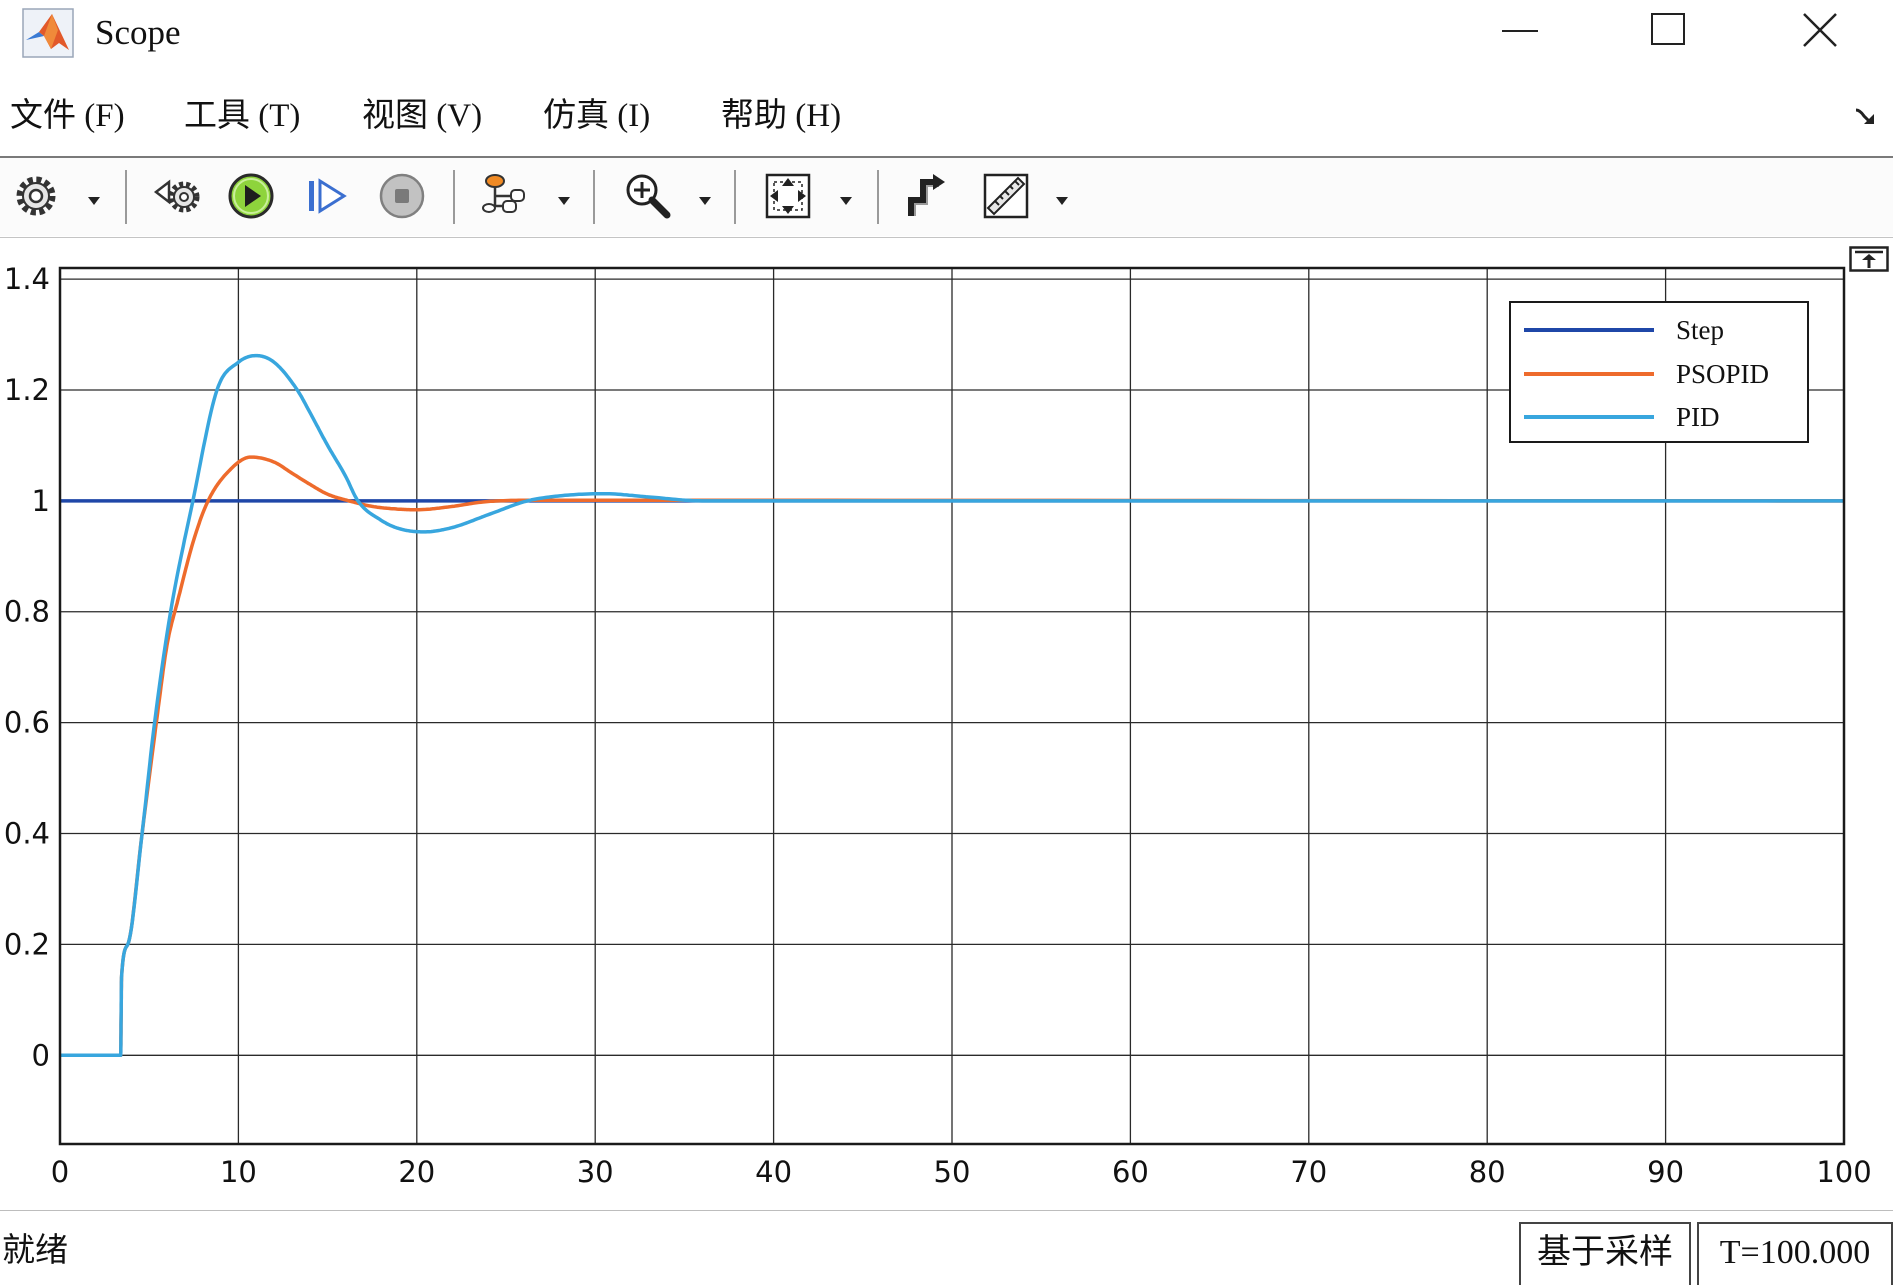 This screenshot has height=1285, width=1893. I want to click on status-mode: 基于采样, so click(1605, 1253).